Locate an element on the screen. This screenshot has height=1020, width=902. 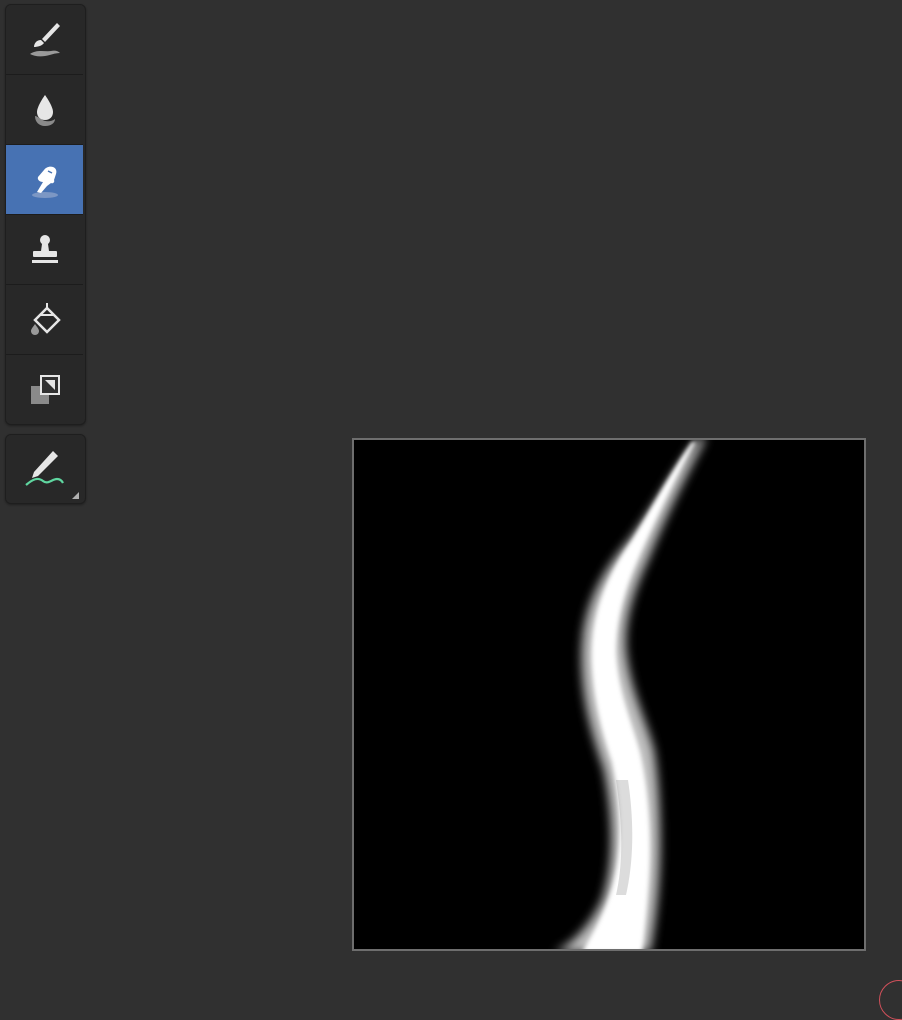
tool-annotate is located at coordinates (44, 469).